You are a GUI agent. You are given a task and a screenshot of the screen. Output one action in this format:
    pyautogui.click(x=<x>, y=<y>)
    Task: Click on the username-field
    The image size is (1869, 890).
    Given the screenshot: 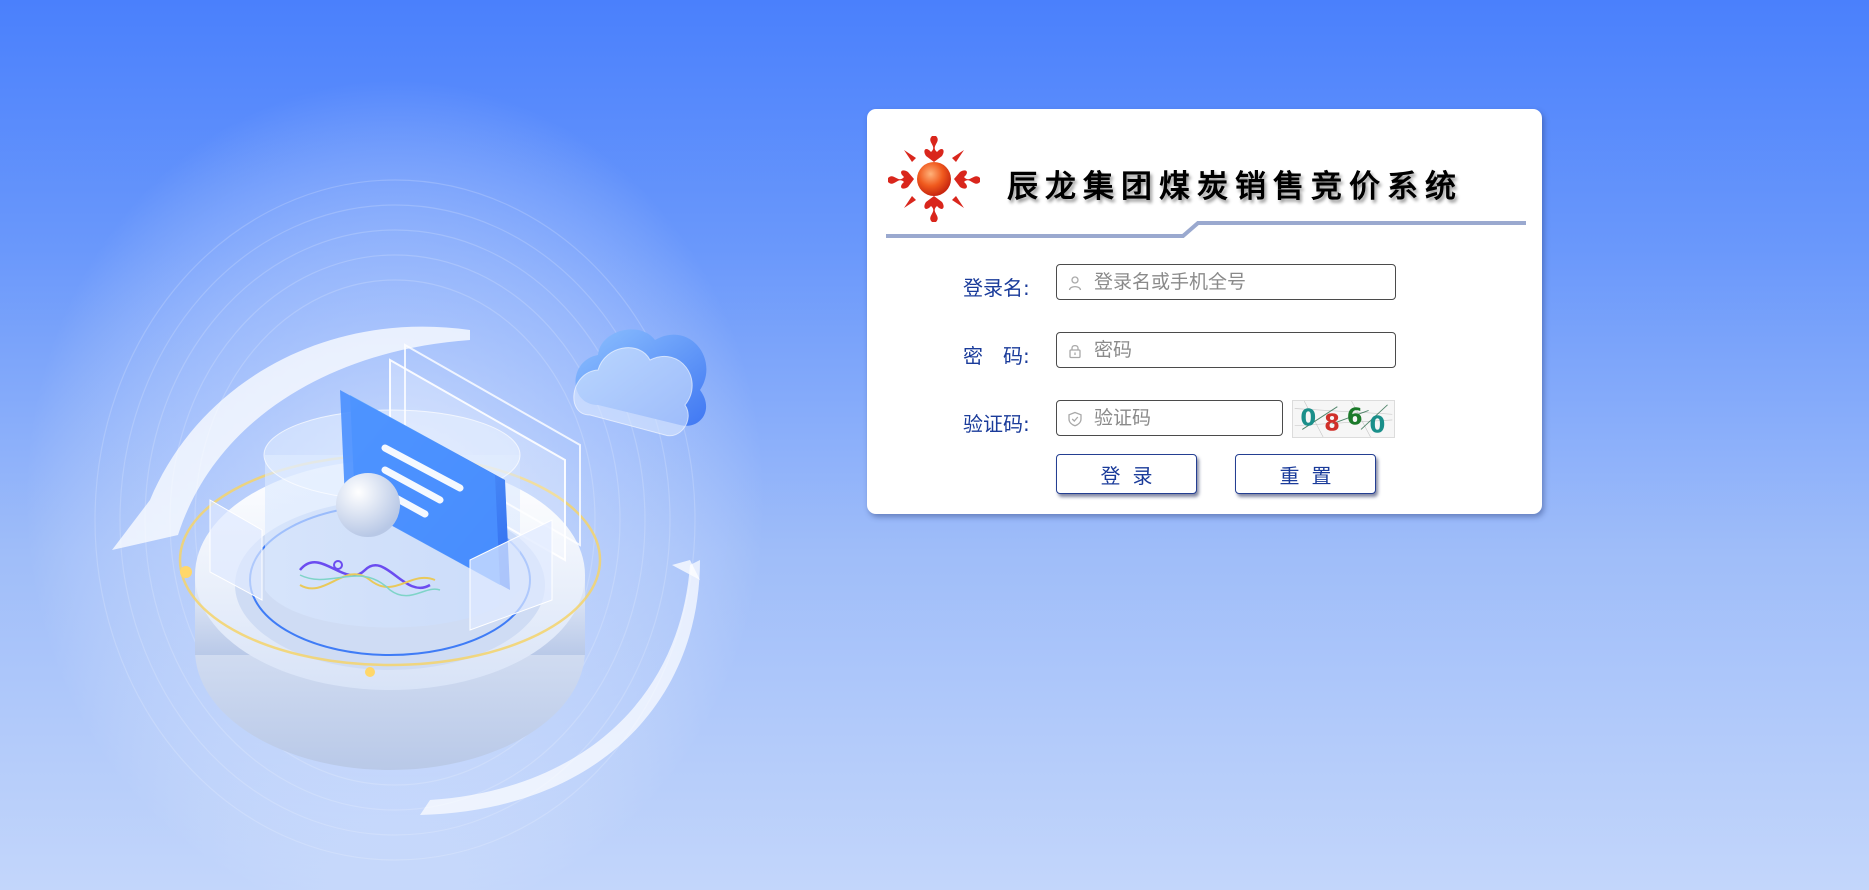 What is the action you would take?
    pyautogui.click(x=1226, y=282)
    